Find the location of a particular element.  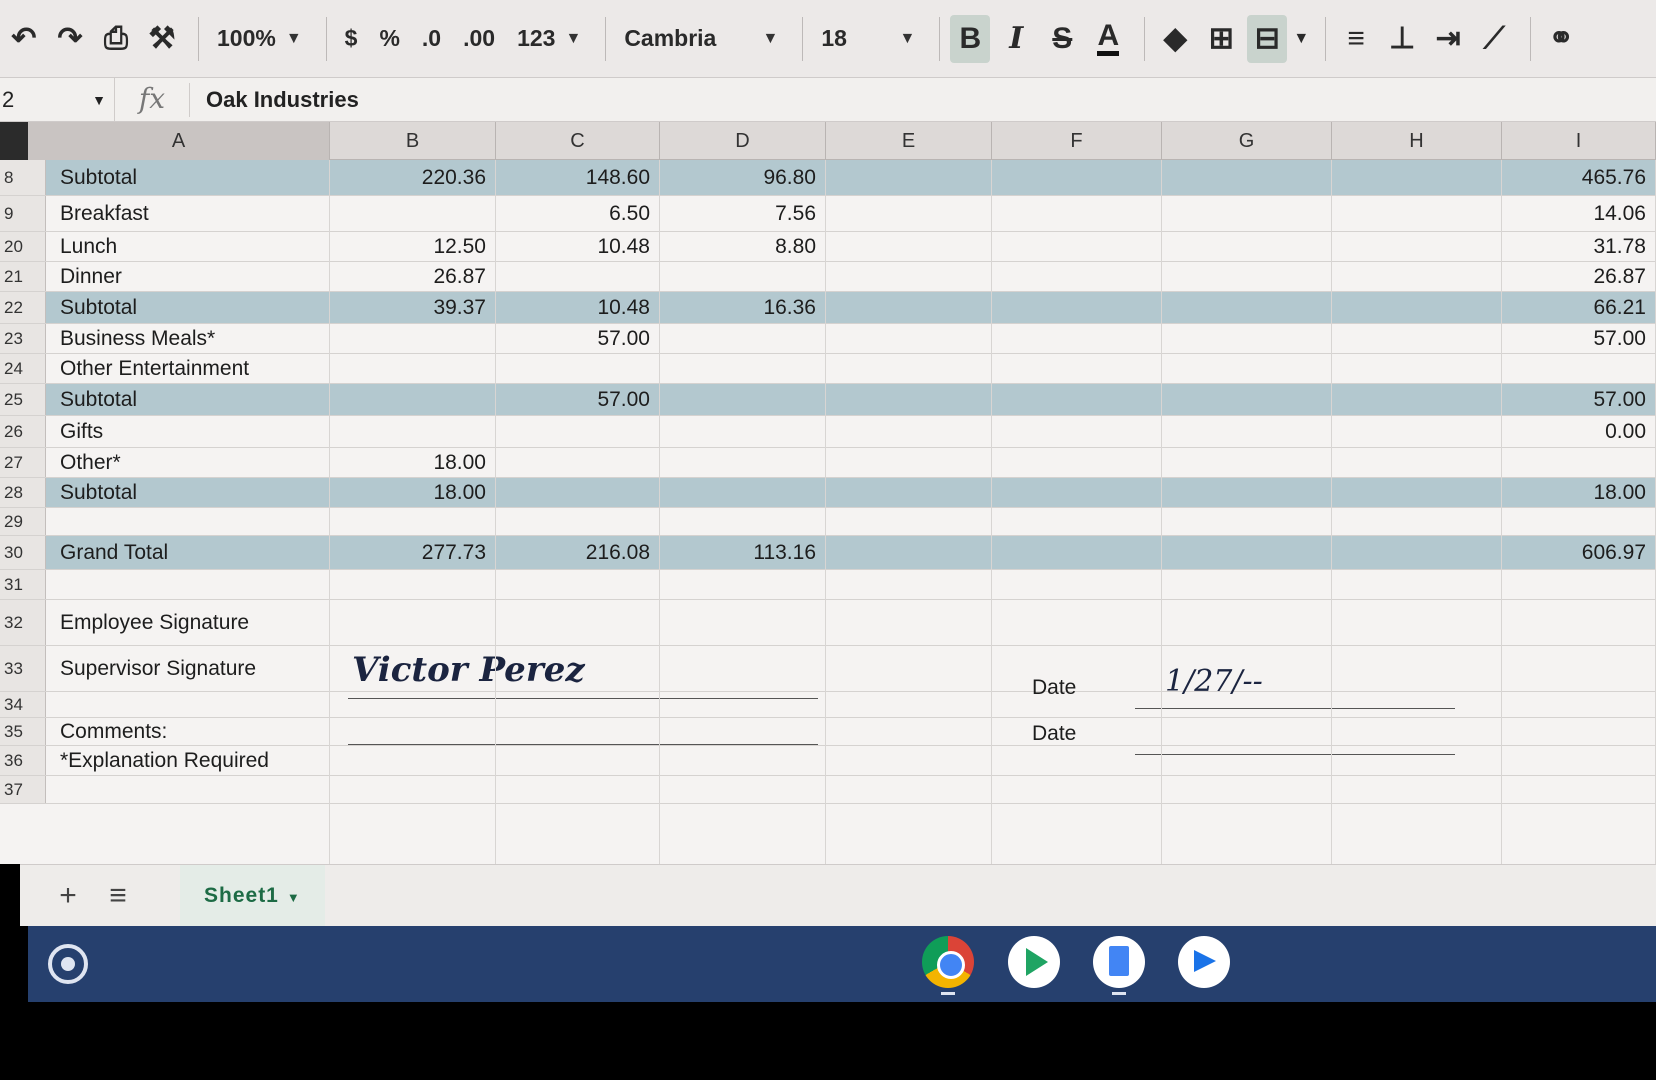

row-header: 25 is located at coordinates (23, 399).